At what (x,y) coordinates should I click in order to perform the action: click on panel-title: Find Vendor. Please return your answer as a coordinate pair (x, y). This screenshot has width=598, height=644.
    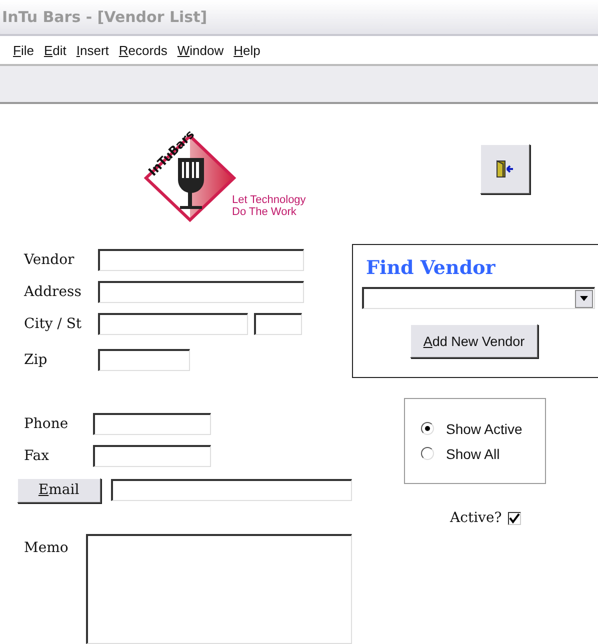
    Looking at the image, I should click on (431, 268).